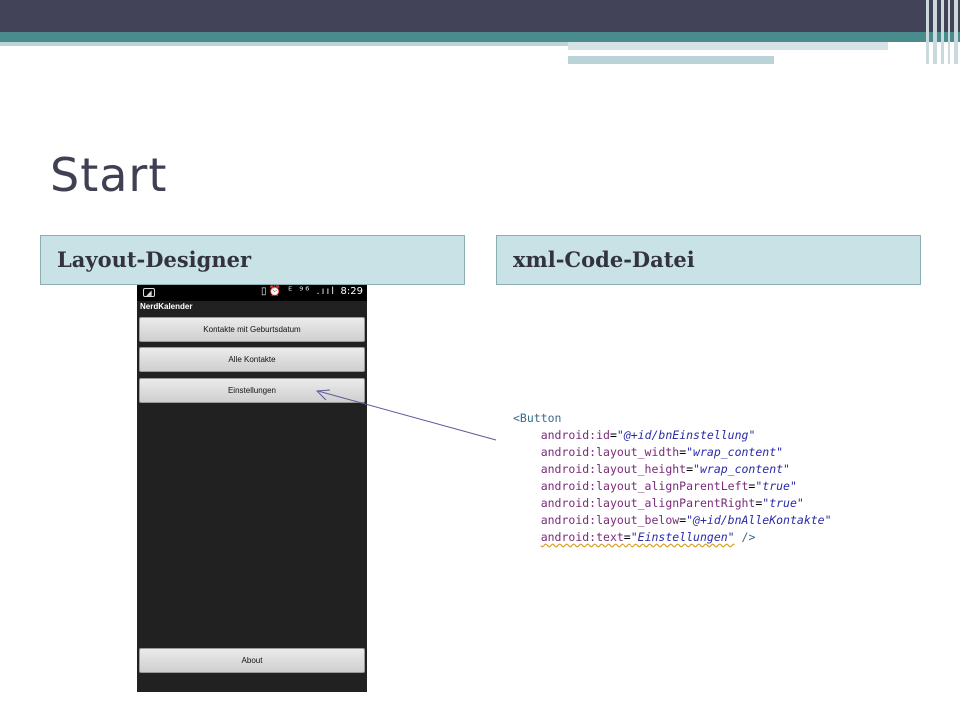 This screenshot has height=720, width=960. I want to click on top-banner-white-line, so click(728, 51).